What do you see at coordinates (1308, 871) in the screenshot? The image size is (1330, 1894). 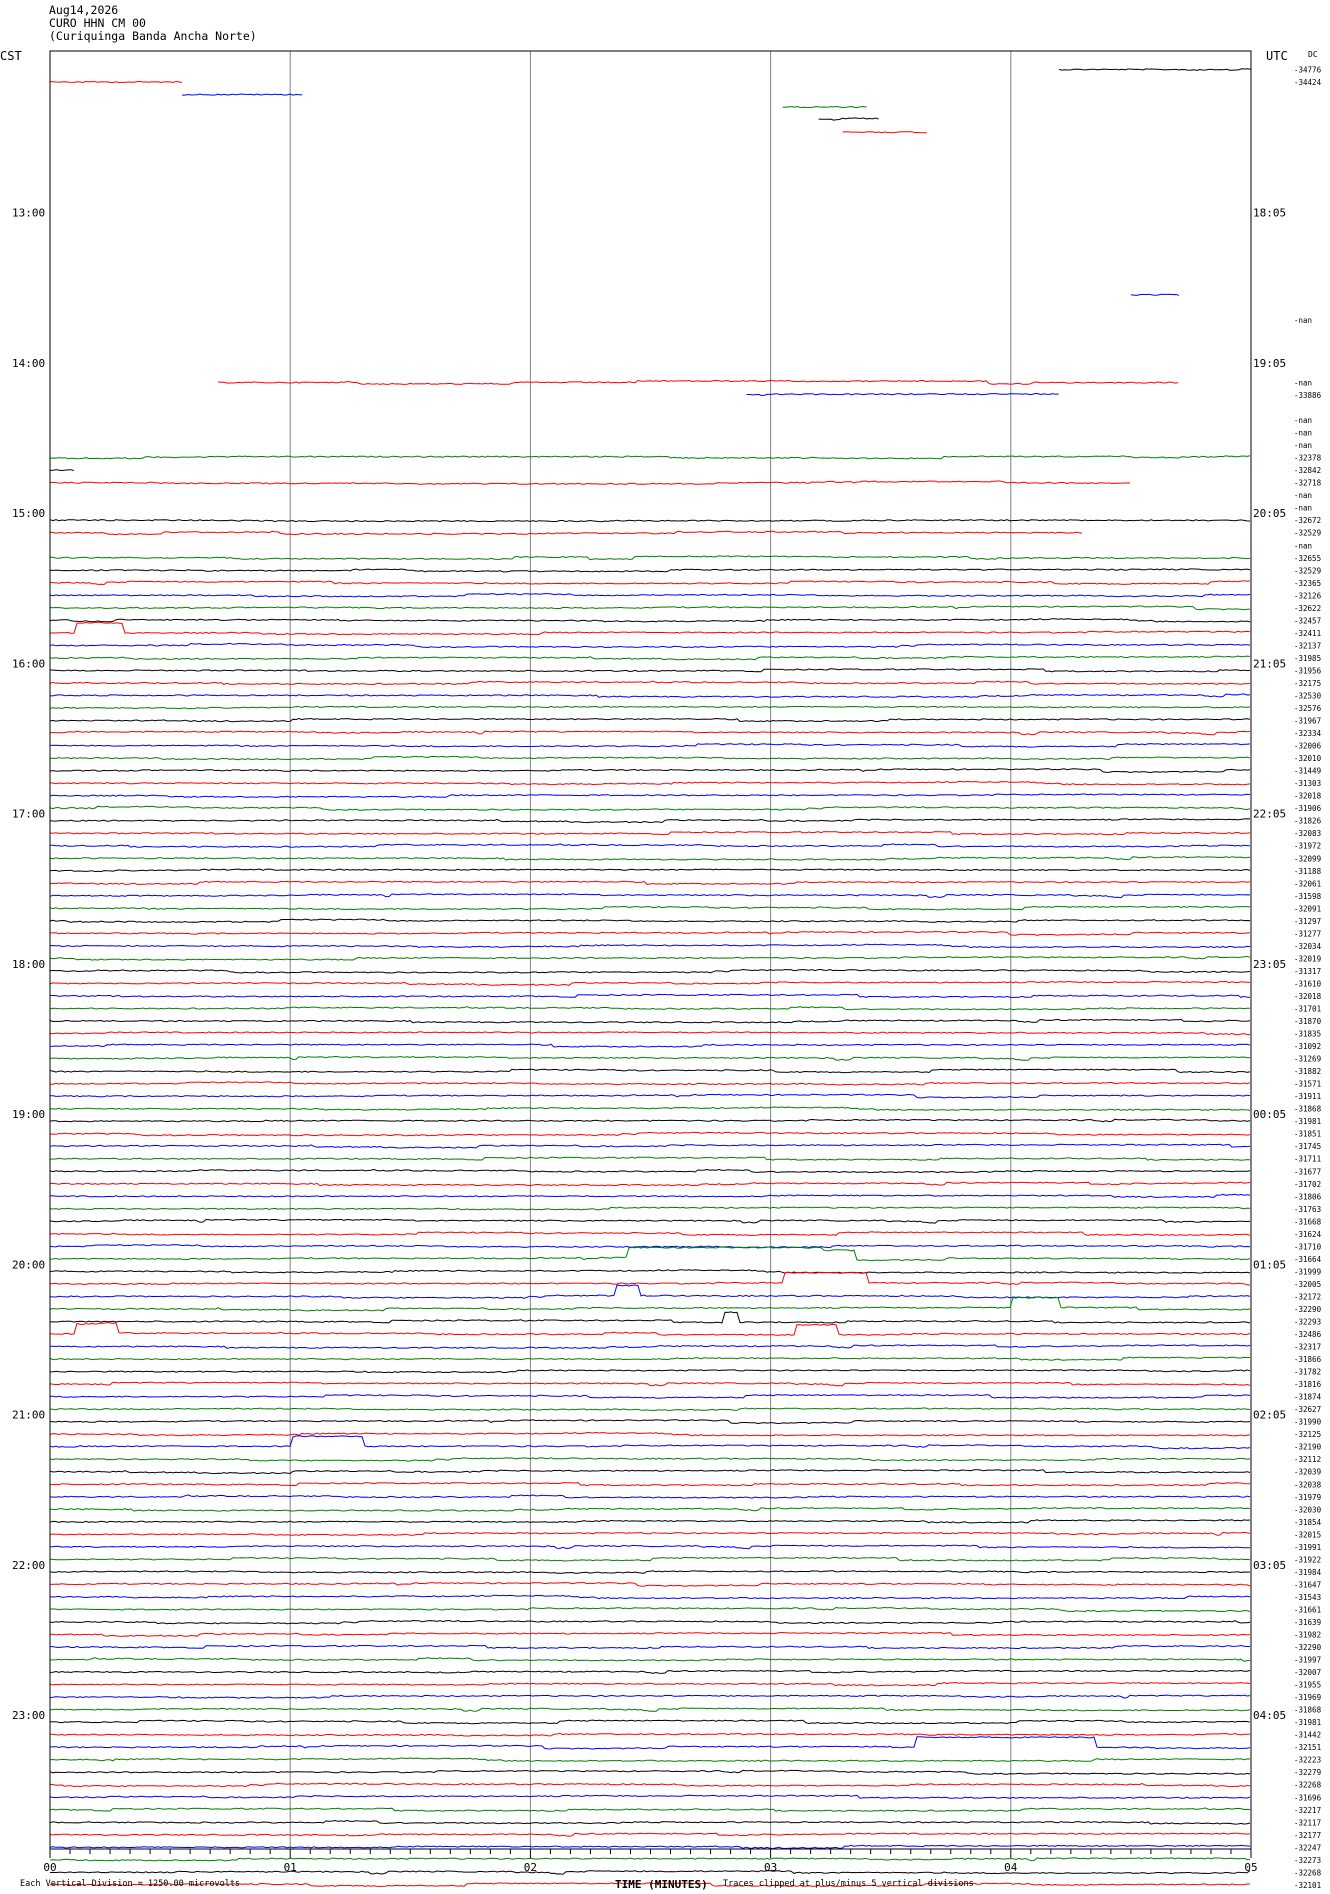 I see `dc-offset-label: -31188` at bounding box center [1308, 871].